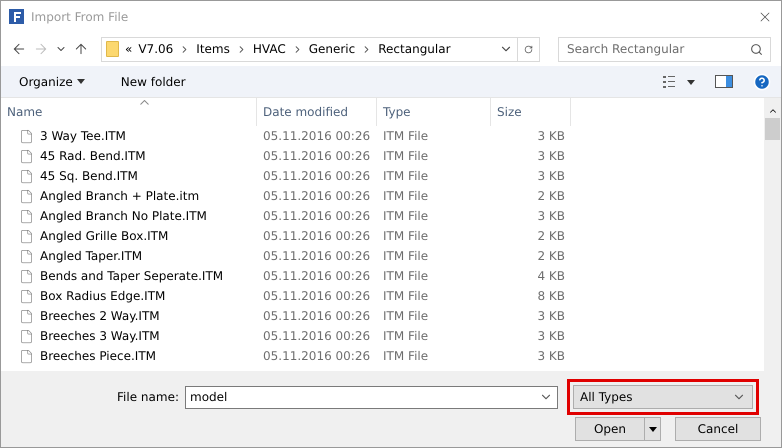  Describe the element at coordinates (93, 156) in the screenshot. I see `file-name: 45 Rad. Bend.ITM` at that location.